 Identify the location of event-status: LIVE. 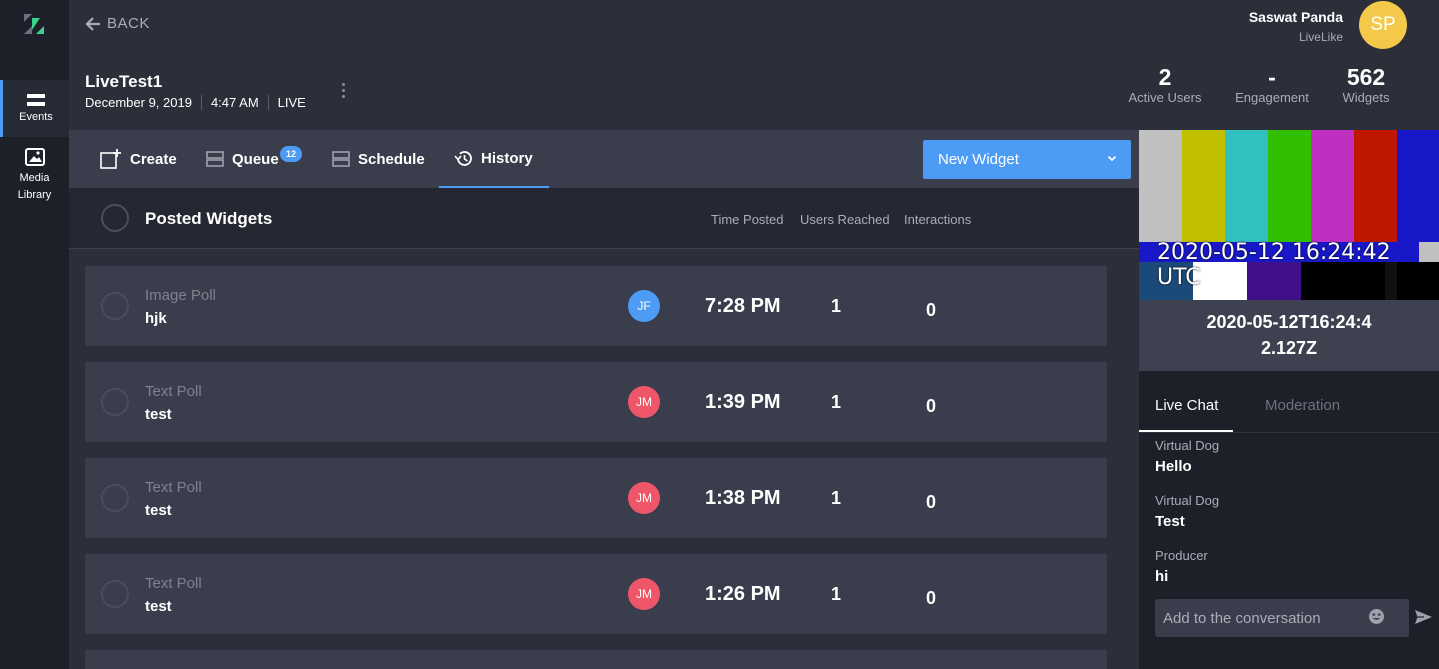
(291, 102).